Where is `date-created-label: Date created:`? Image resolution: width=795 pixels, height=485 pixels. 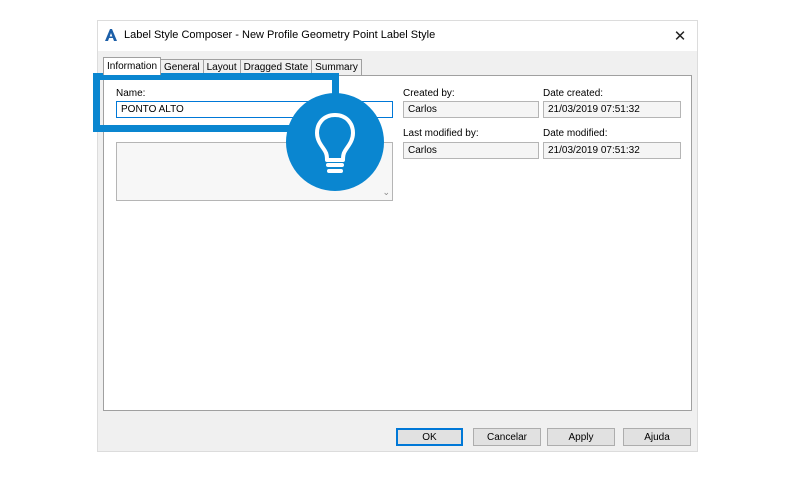 date-created-label: Date created: is located at coordinates (573, 93).